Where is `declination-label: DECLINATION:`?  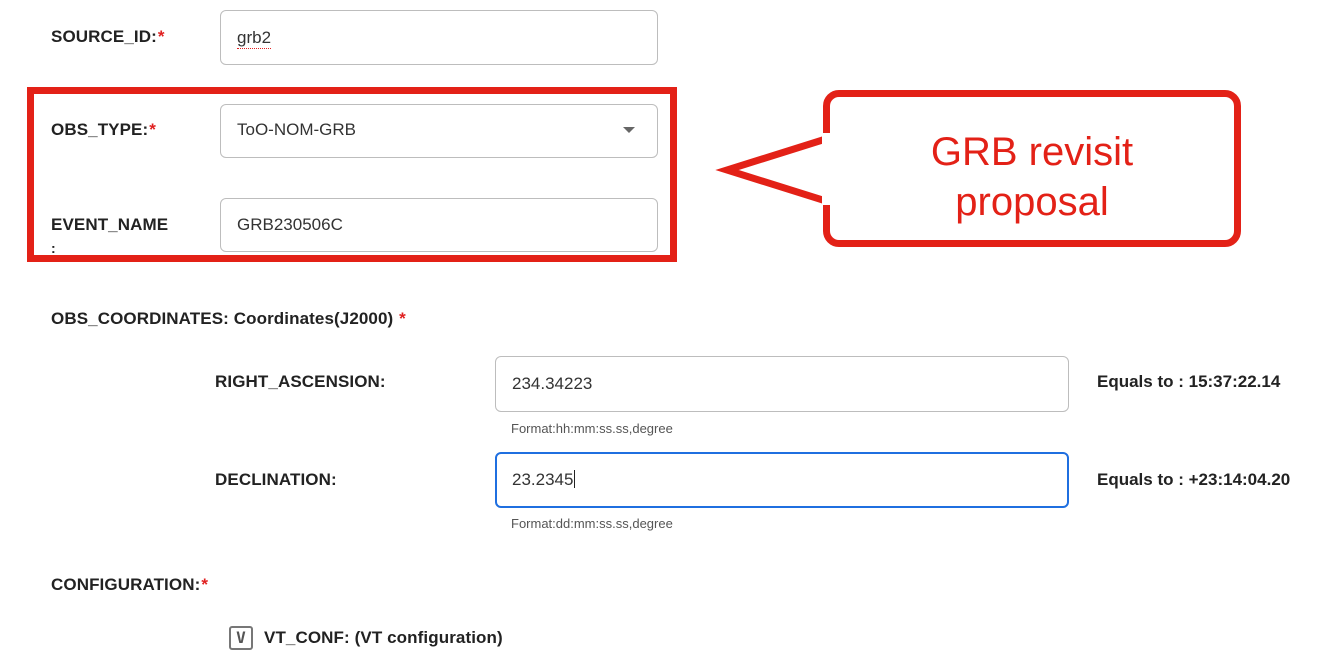
declination-label: DECLINATION: is located at coordinates (276, 479).